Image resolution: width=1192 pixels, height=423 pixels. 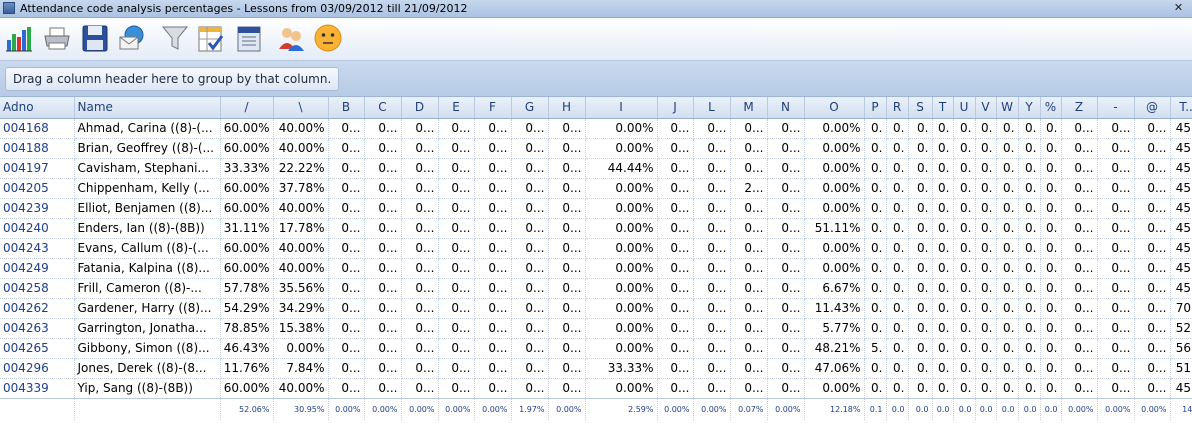 What do you see at coordinates (530, 108) in the screenshot?
I see `column-header: G` at bounding box center [530, 108].